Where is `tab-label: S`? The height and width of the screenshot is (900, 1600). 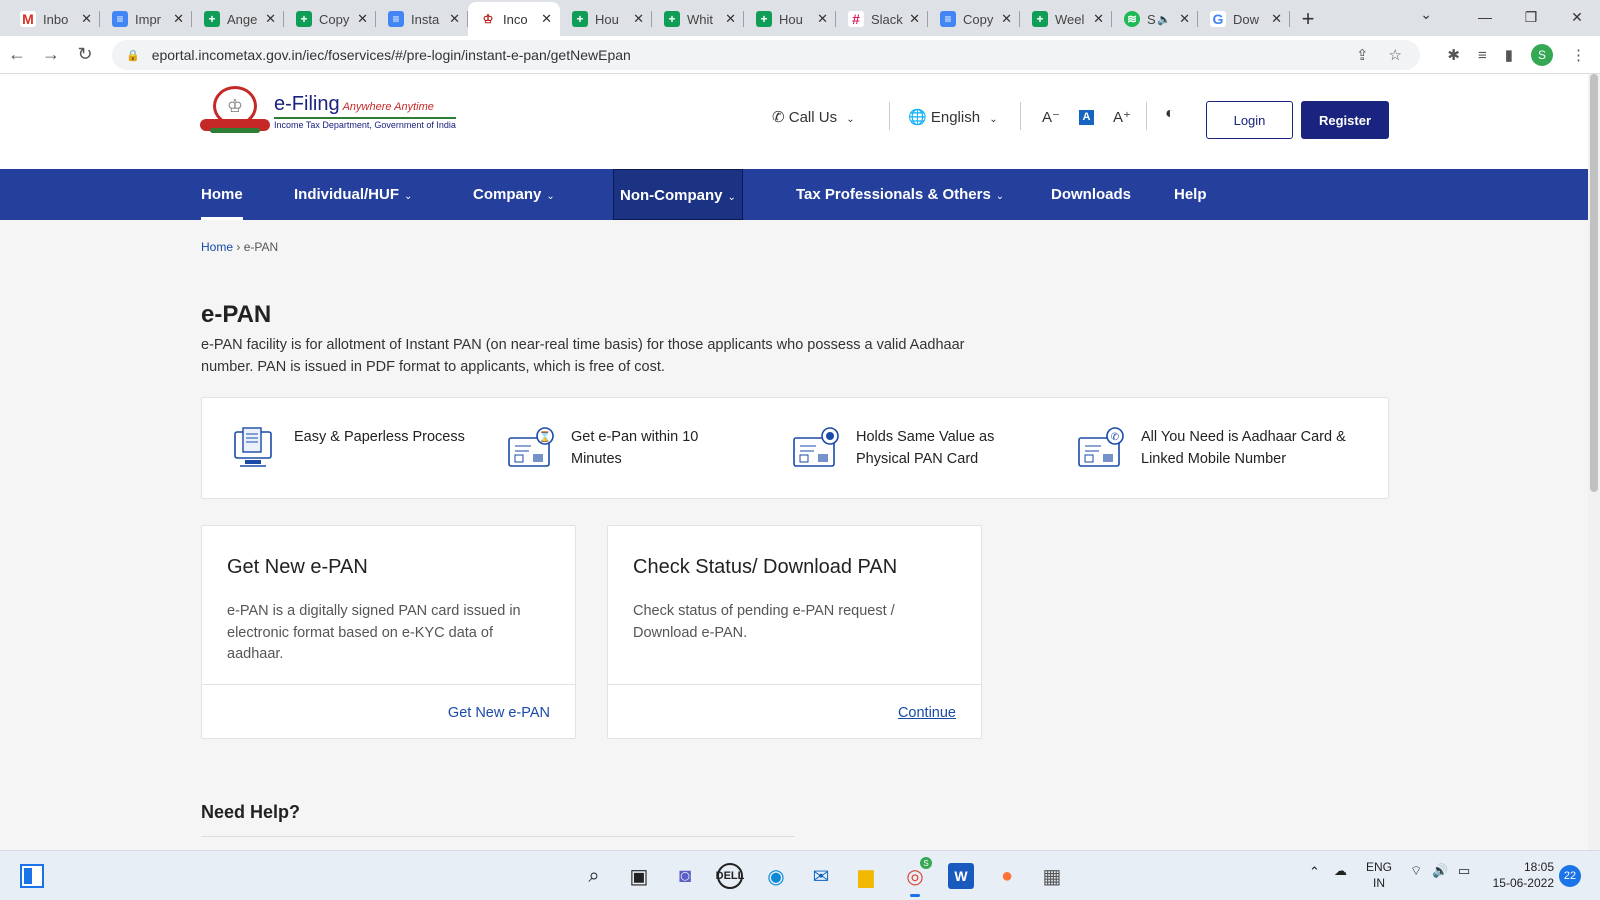 tab-label: S is located at coordinates (1151, 19).